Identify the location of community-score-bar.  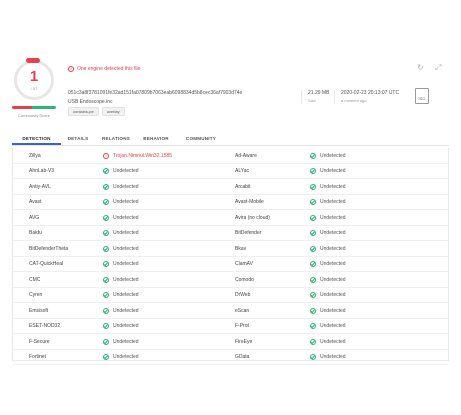
(34, 107).